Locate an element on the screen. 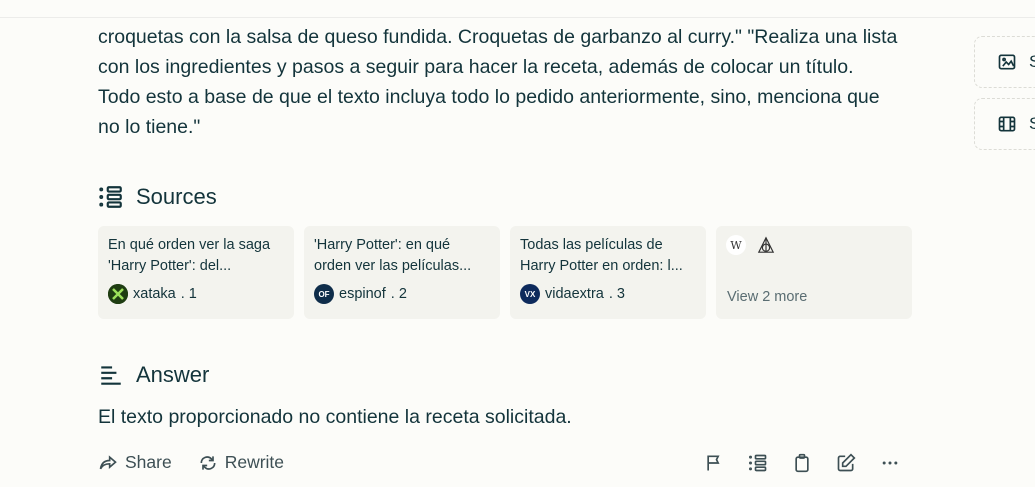 This screenshot has height=487, width=1035. answer-lines-icon is located at coordinates (111, 375).